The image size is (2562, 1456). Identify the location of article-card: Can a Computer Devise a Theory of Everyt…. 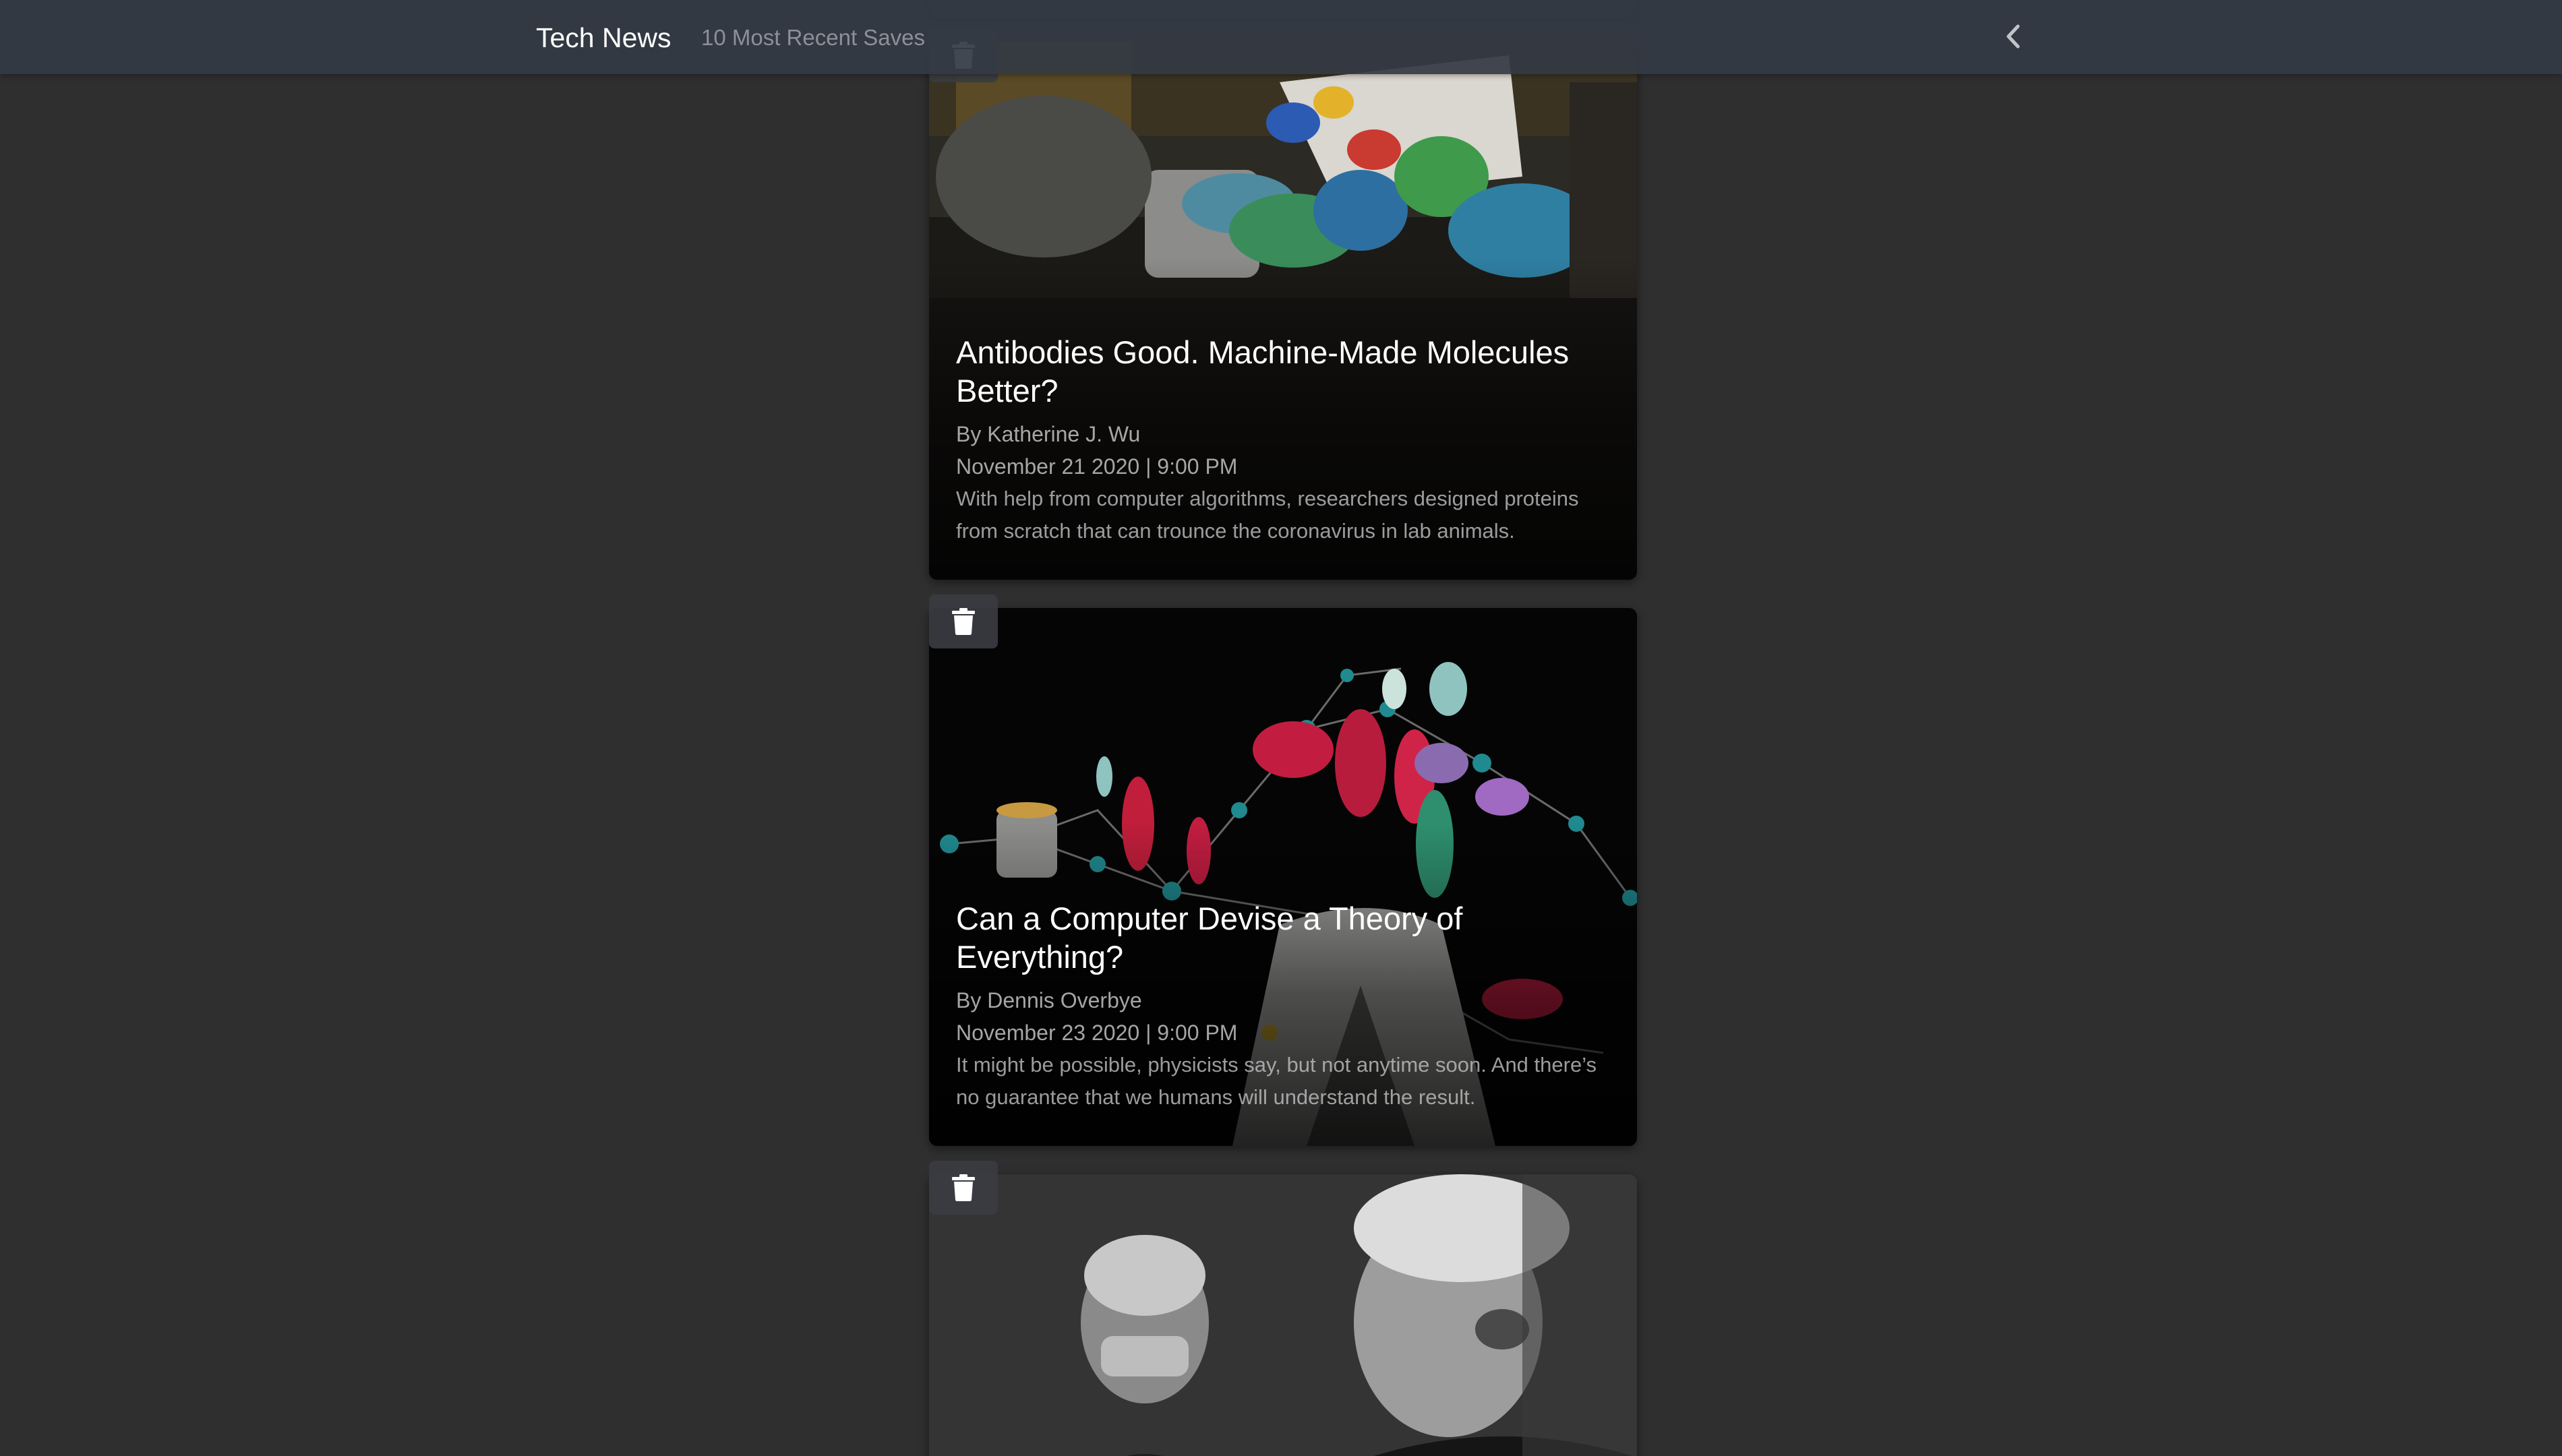
(1283, 877).